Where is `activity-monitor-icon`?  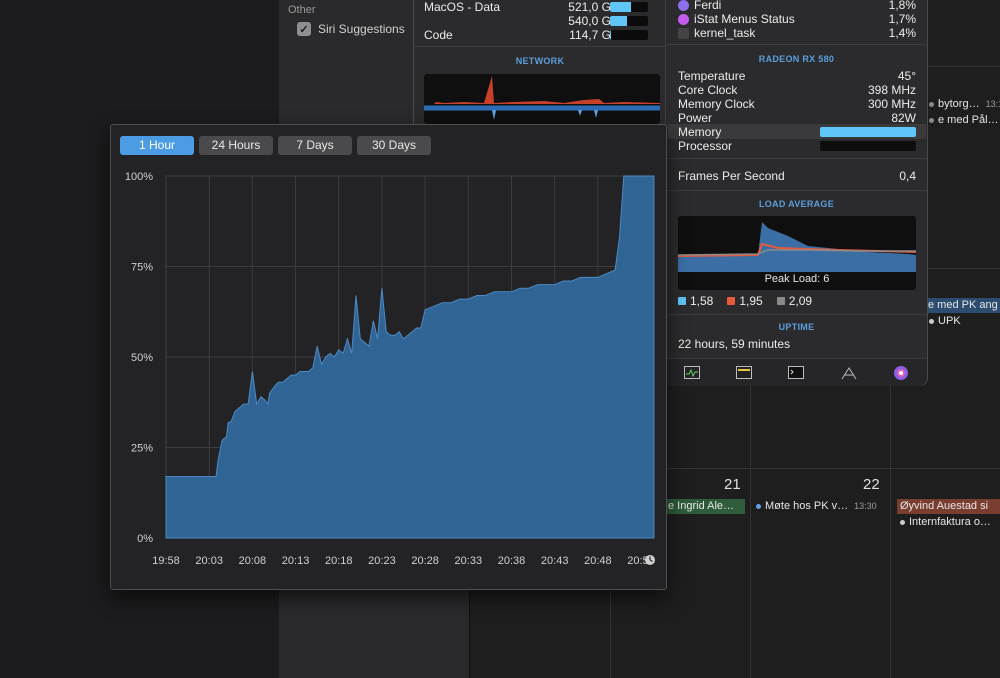 activity-monitor-icon is located at coordinates (692, 373).